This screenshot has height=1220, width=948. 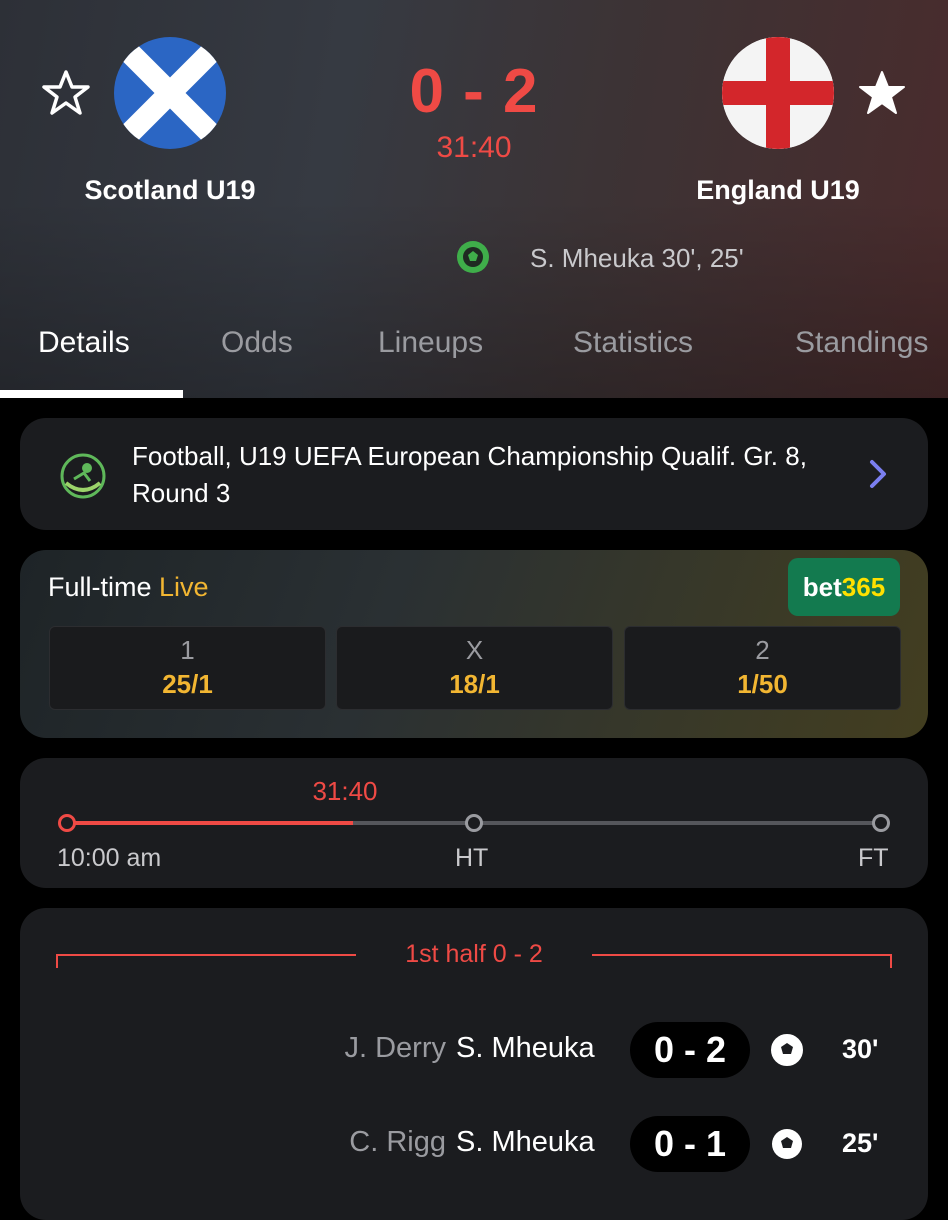 I want to click on favorite-star-icon-home, so click(x=66, y=93).